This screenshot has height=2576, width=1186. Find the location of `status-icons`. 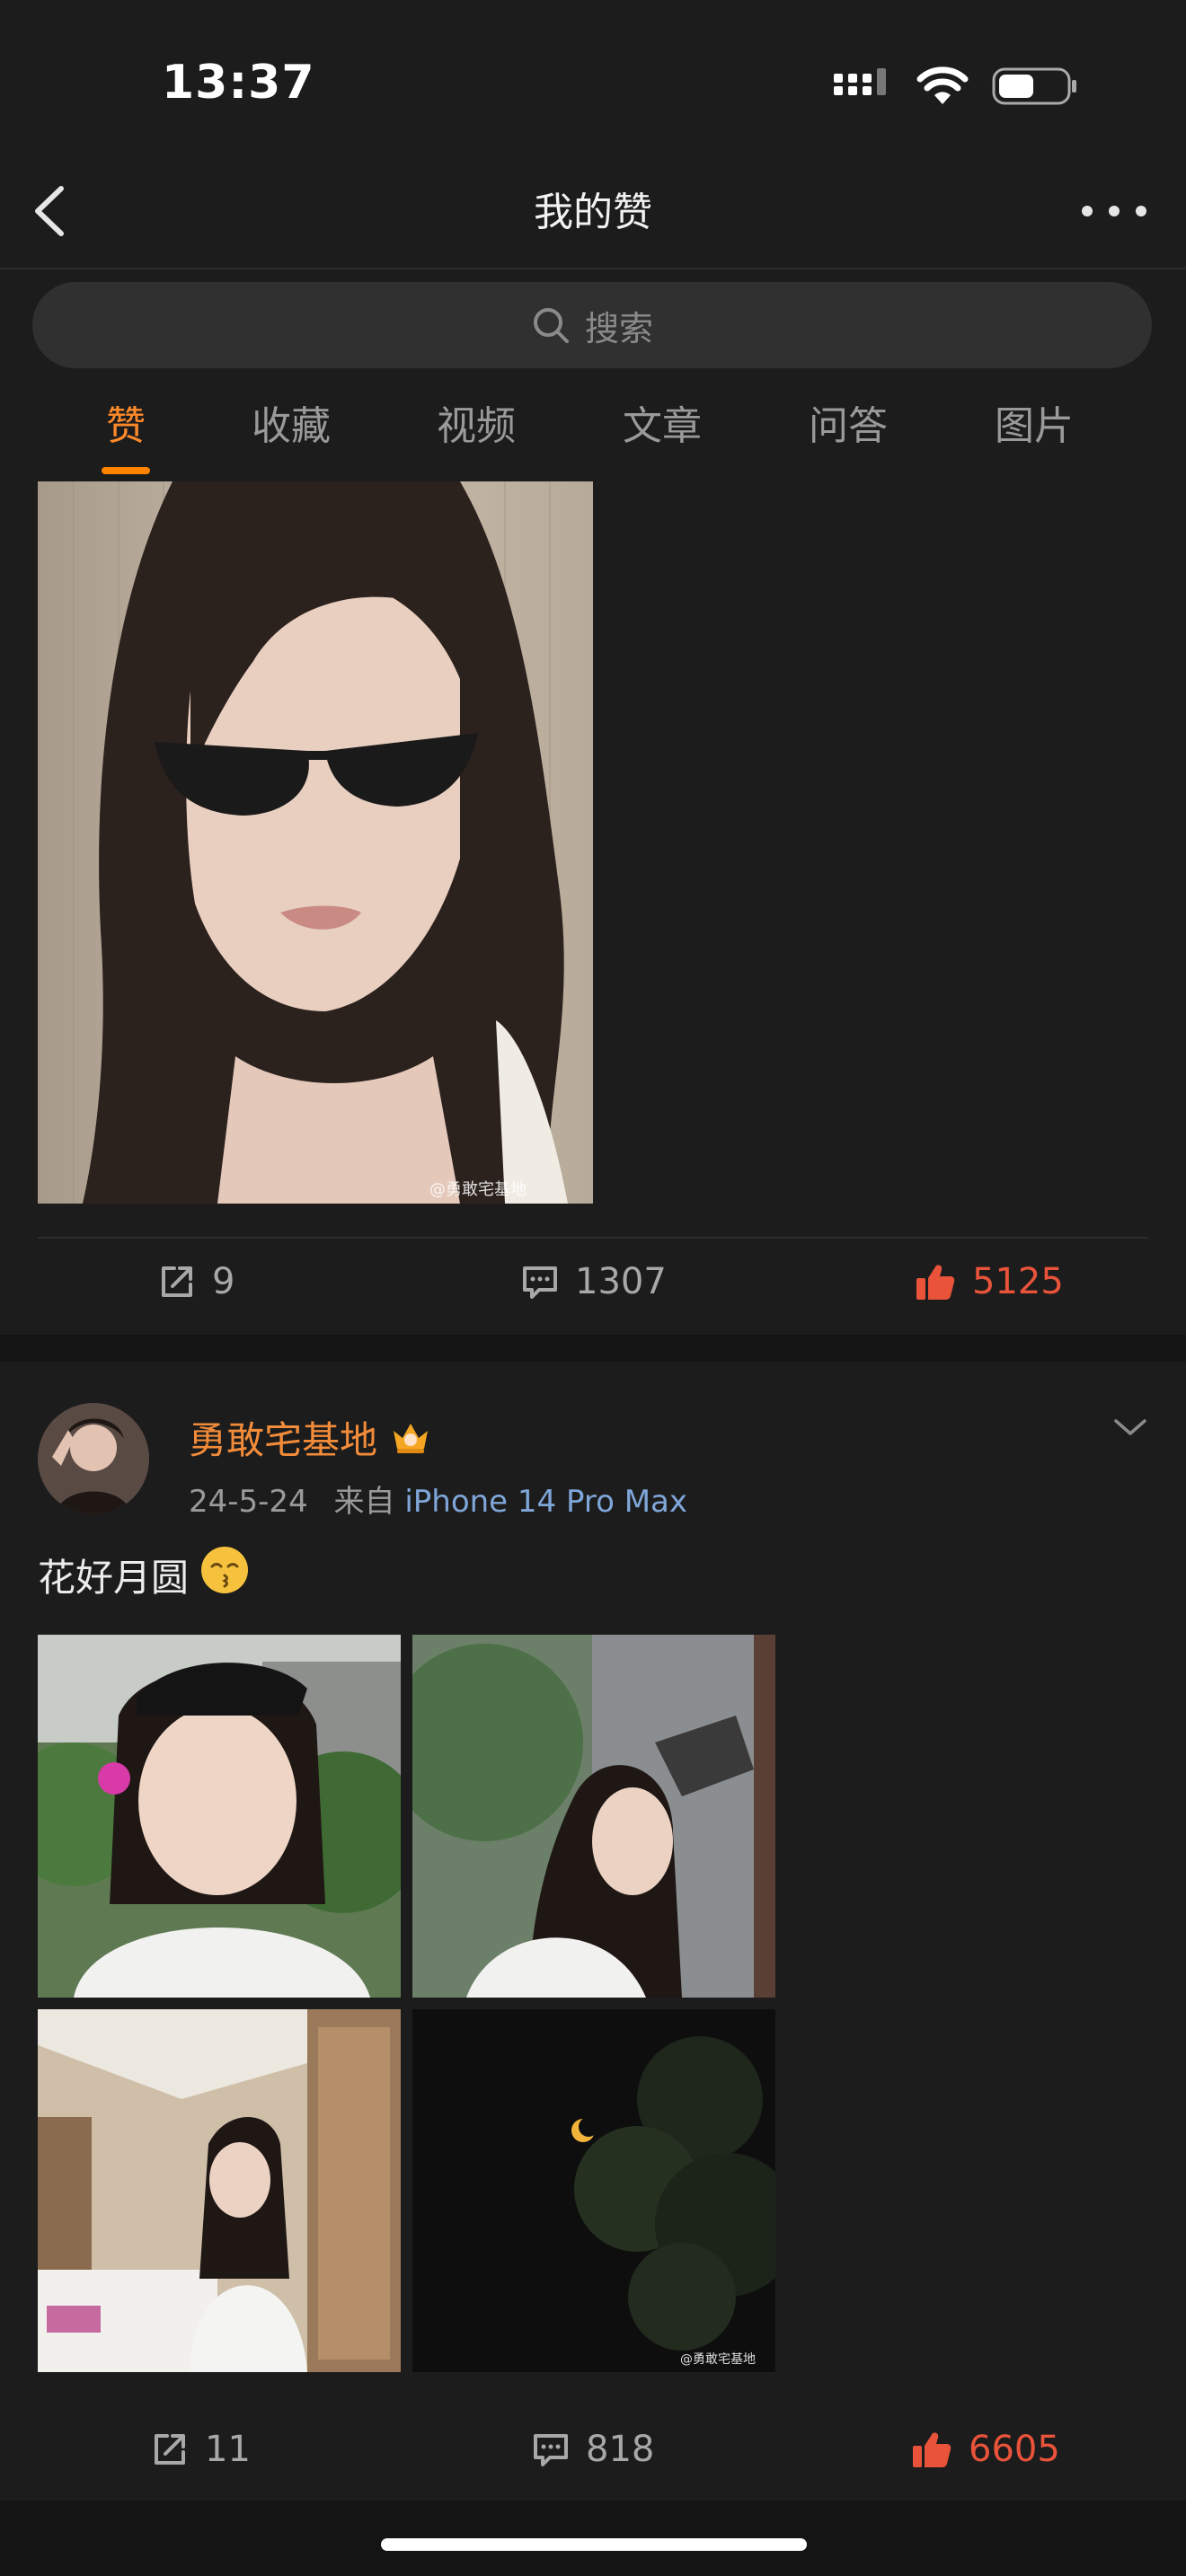

status-icons is located at coordinates (956, 86).